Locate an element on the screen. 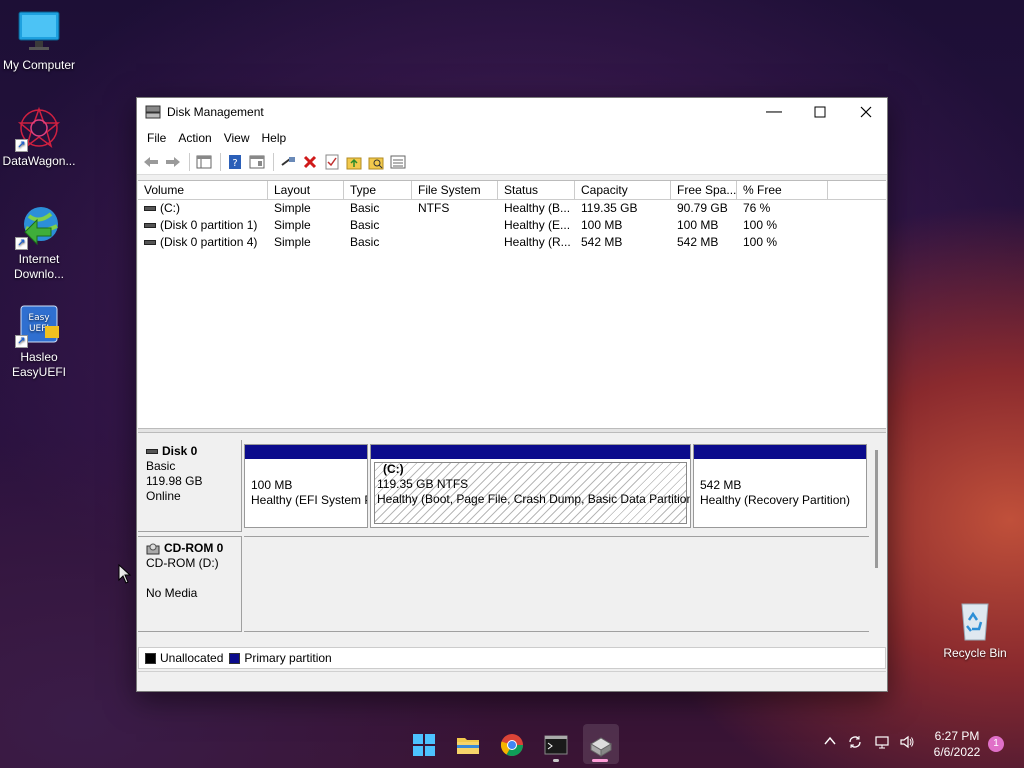  cdrom-0-label: CD-ROM 0 CD-ROM (D:) No Media is located at coordinates (190, 584).